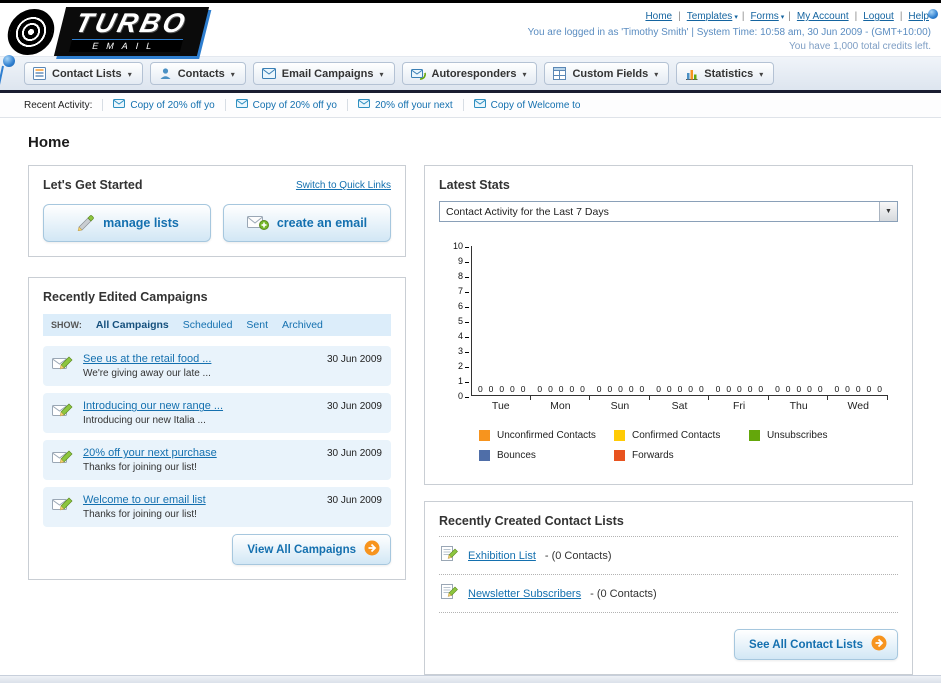 This screenshot has height=683, width=941. I want to click on legend-label: Unconfirmed Contacts, so click(546, 436).